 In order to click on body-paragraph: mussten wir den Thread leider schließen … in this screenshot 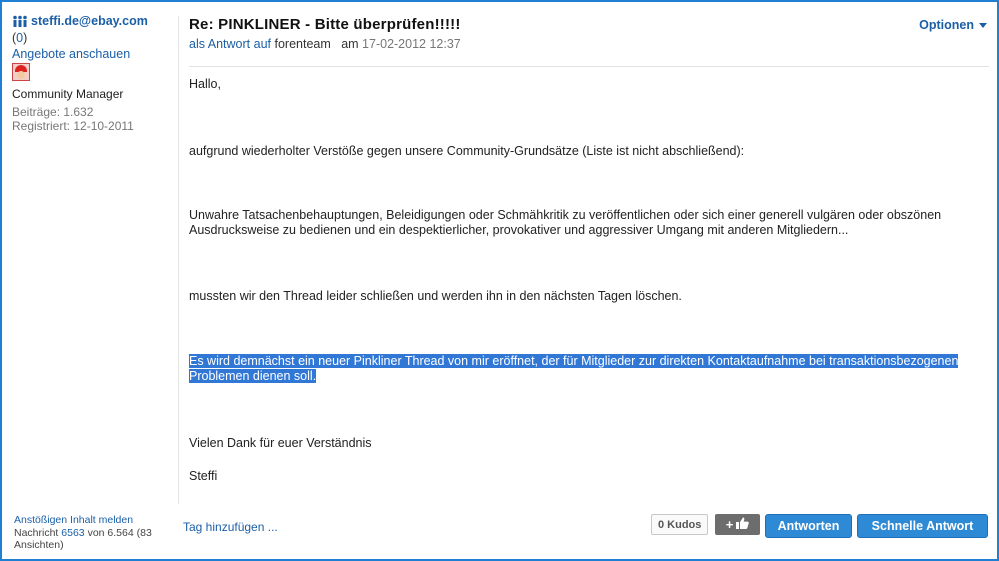, I will do `click(435, 296)`.